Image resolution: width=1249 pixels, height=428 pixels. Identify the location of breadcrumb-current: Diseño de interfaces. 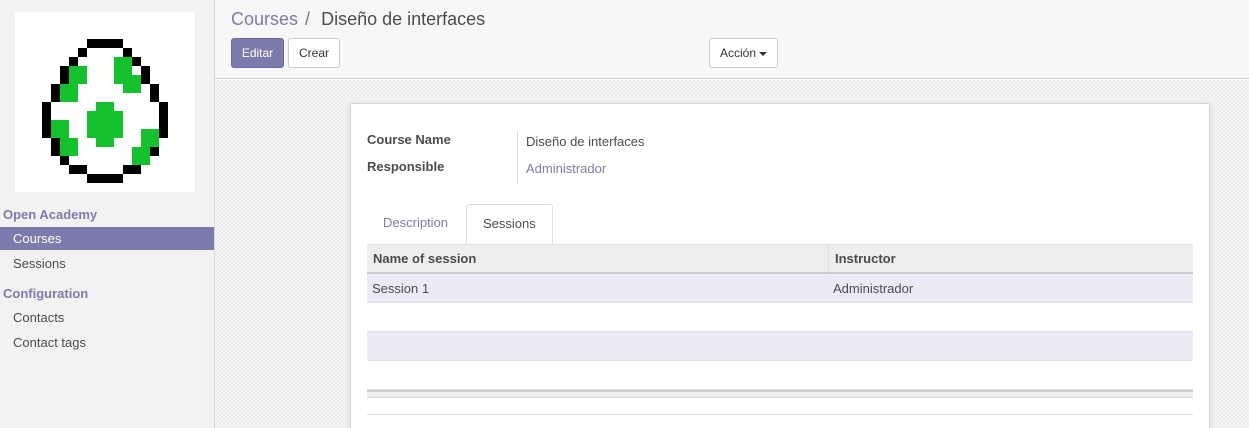
(403, 19).